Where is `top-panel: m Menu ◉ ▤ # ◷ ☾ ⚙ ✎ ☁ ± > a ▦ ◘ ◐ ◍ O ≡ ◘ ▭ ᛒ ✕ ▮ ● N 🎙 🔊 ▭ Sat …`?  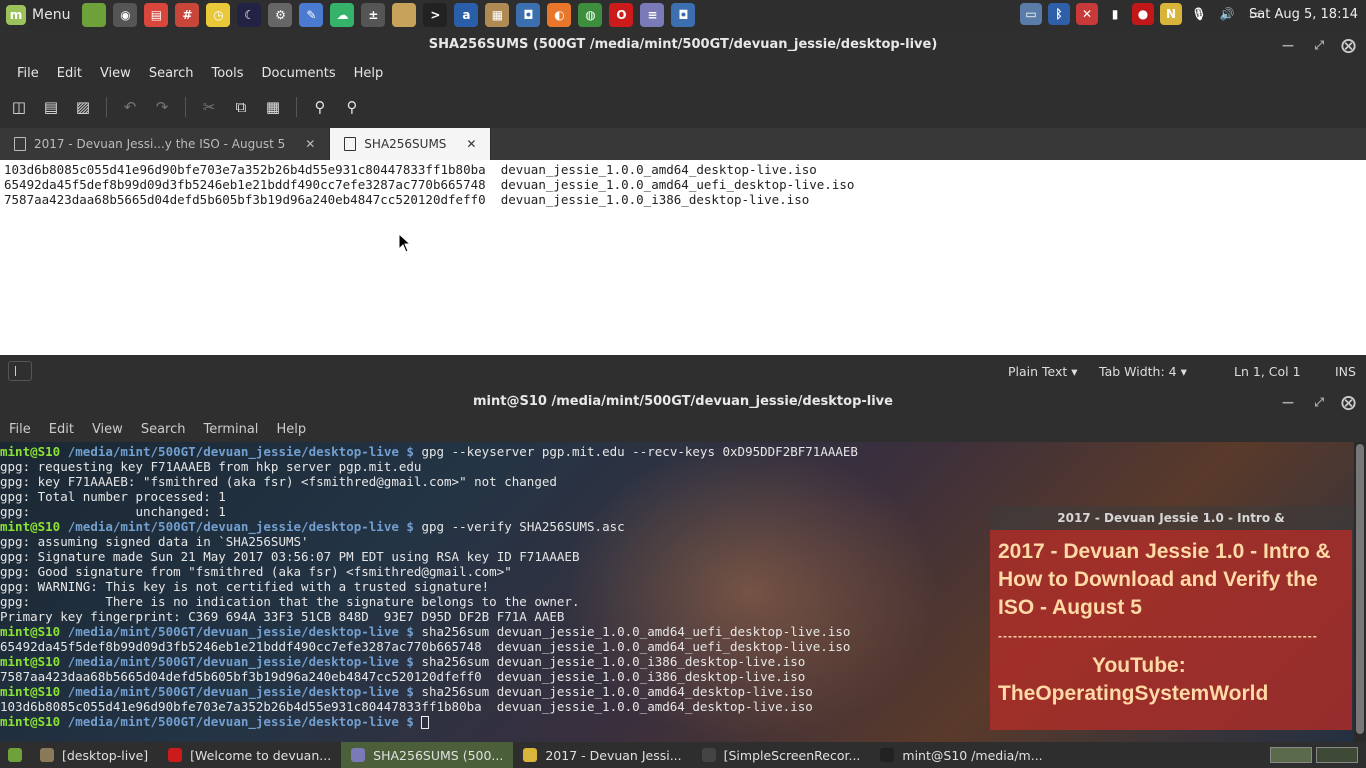 top-panel: m Menu ◉ ▤ # ◷ ☾ ⚙ ✎ ☁ ± > a ▦ ◘ ◐ ◍ O ≡ ◘ ▭ ᛒ ✕ ▮ ● N 🎙 🔊 ▭ Sat … is located at coordinates (683, 15).